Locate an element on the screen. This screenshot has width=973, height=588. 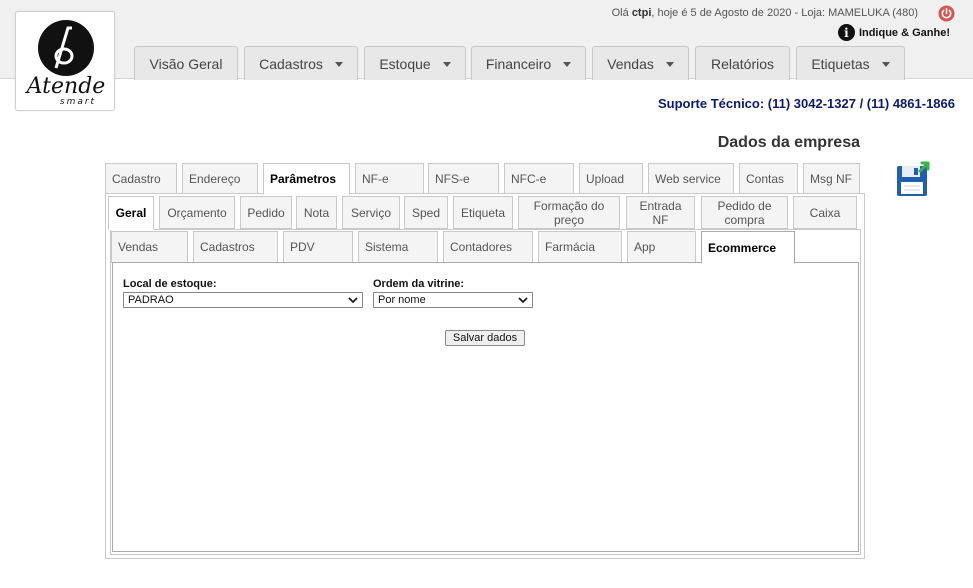
tab-pedido-compra: Pedido de compra is located at coordinates (744, 212).